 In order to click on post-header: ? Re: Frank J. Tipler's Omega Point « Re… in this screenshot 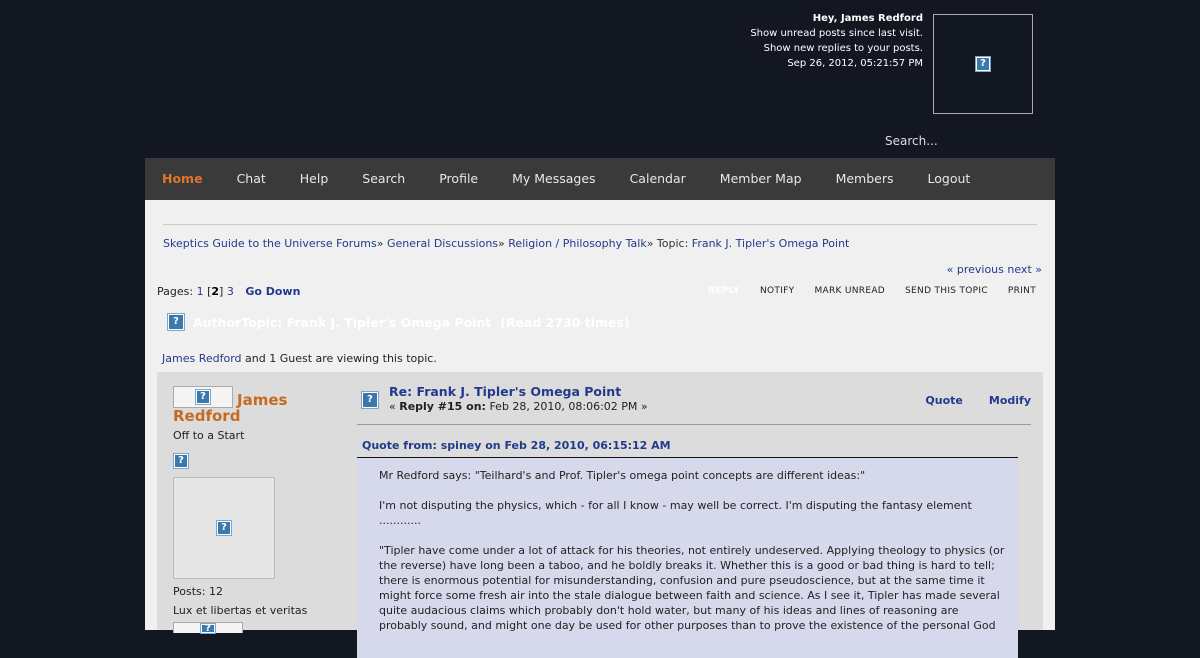, I will do `click(694, 403)`.